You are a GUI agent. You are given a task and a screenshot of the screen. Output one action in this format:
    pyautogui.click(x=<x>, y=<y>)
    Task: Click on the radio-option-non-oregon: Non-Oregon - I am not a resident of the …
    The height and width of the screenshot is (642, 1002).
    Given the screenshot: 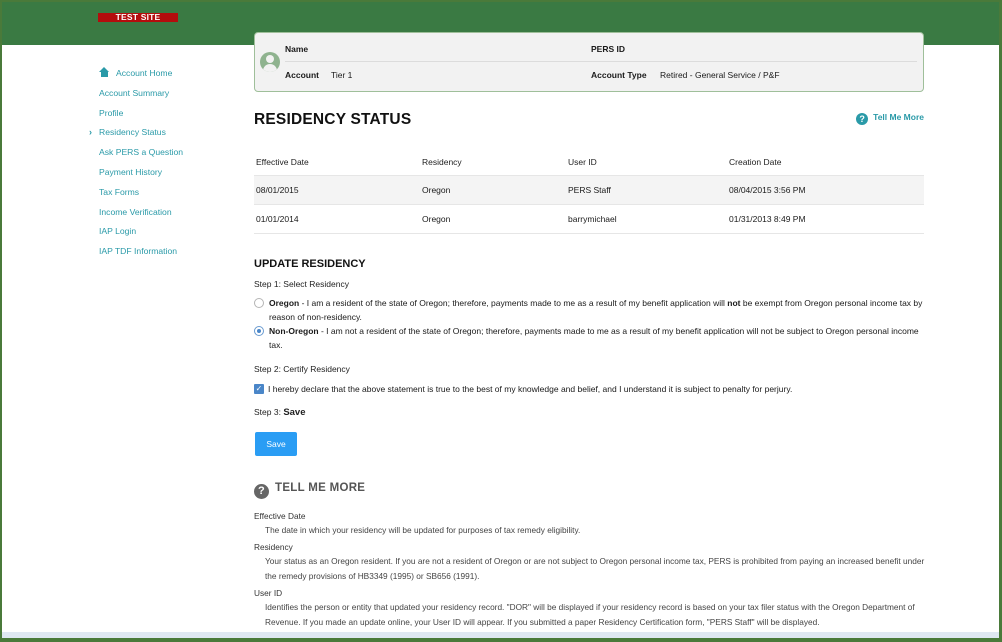 What is the action you would take?
    pyautogui.click(x=589, y=338)
    